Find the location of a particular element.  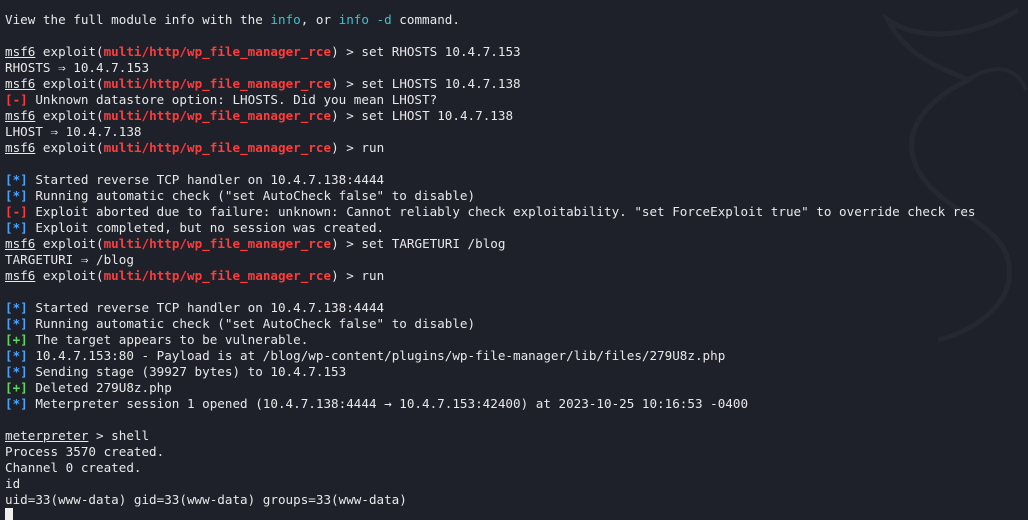

terminal-cursor is located at coordinates (9, 514).